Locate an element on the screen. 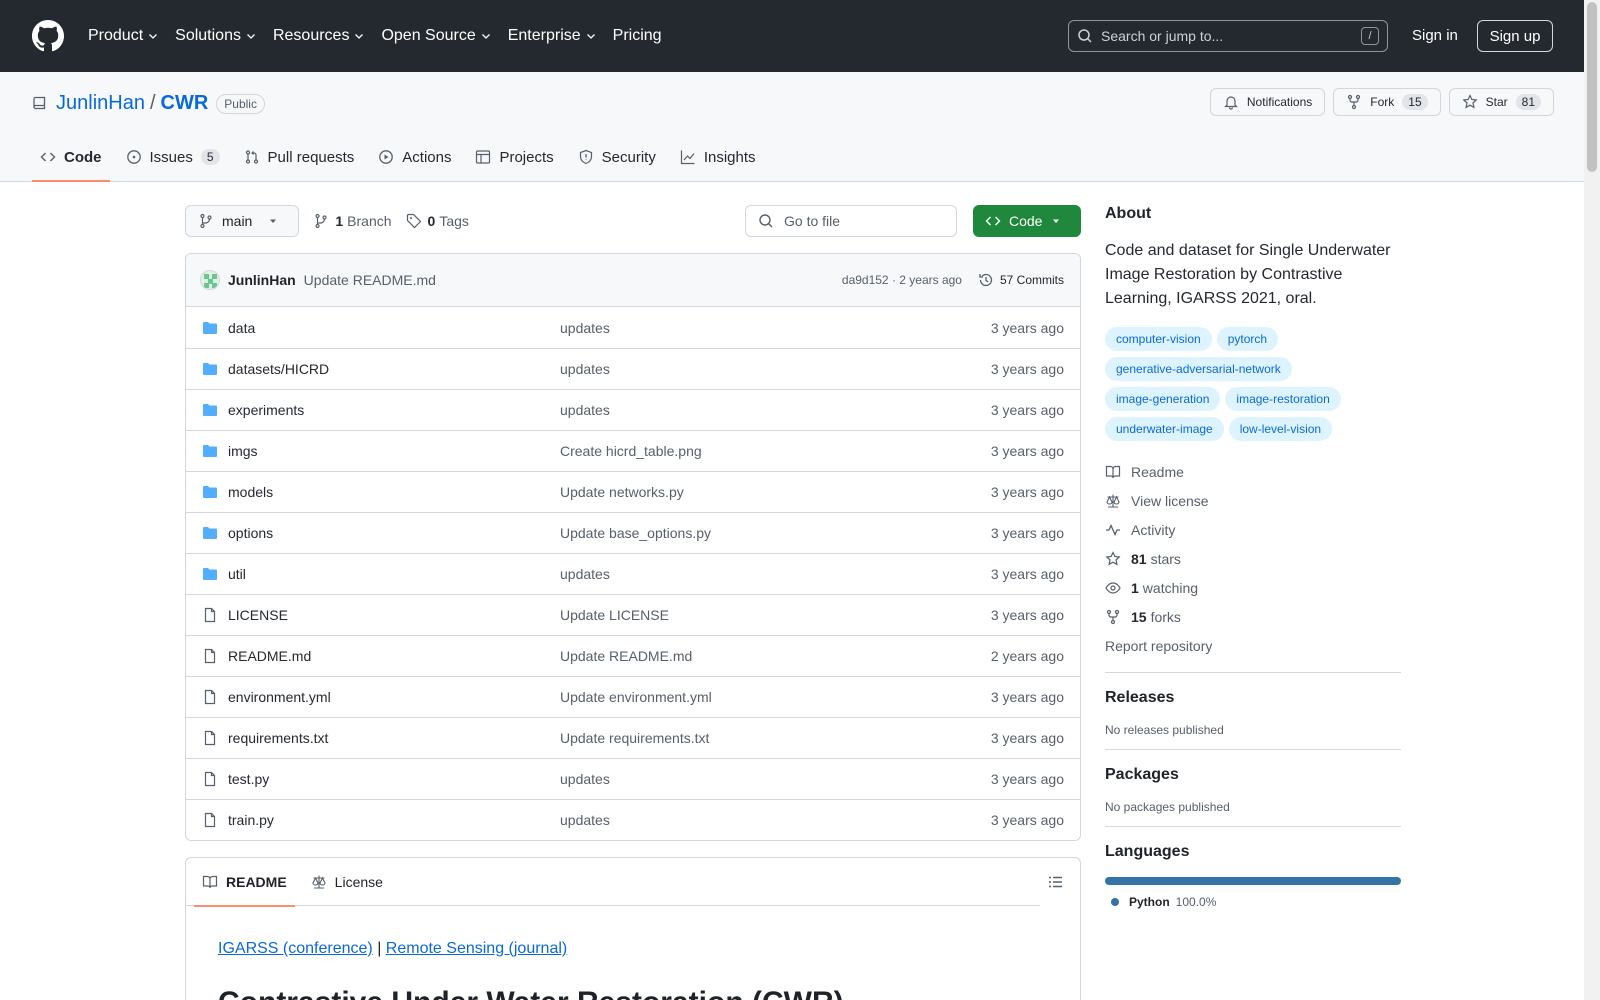 Image resolution: width=1600 pixels, height=1000 pixels. repo-icon is located at coordinates (39, 102).